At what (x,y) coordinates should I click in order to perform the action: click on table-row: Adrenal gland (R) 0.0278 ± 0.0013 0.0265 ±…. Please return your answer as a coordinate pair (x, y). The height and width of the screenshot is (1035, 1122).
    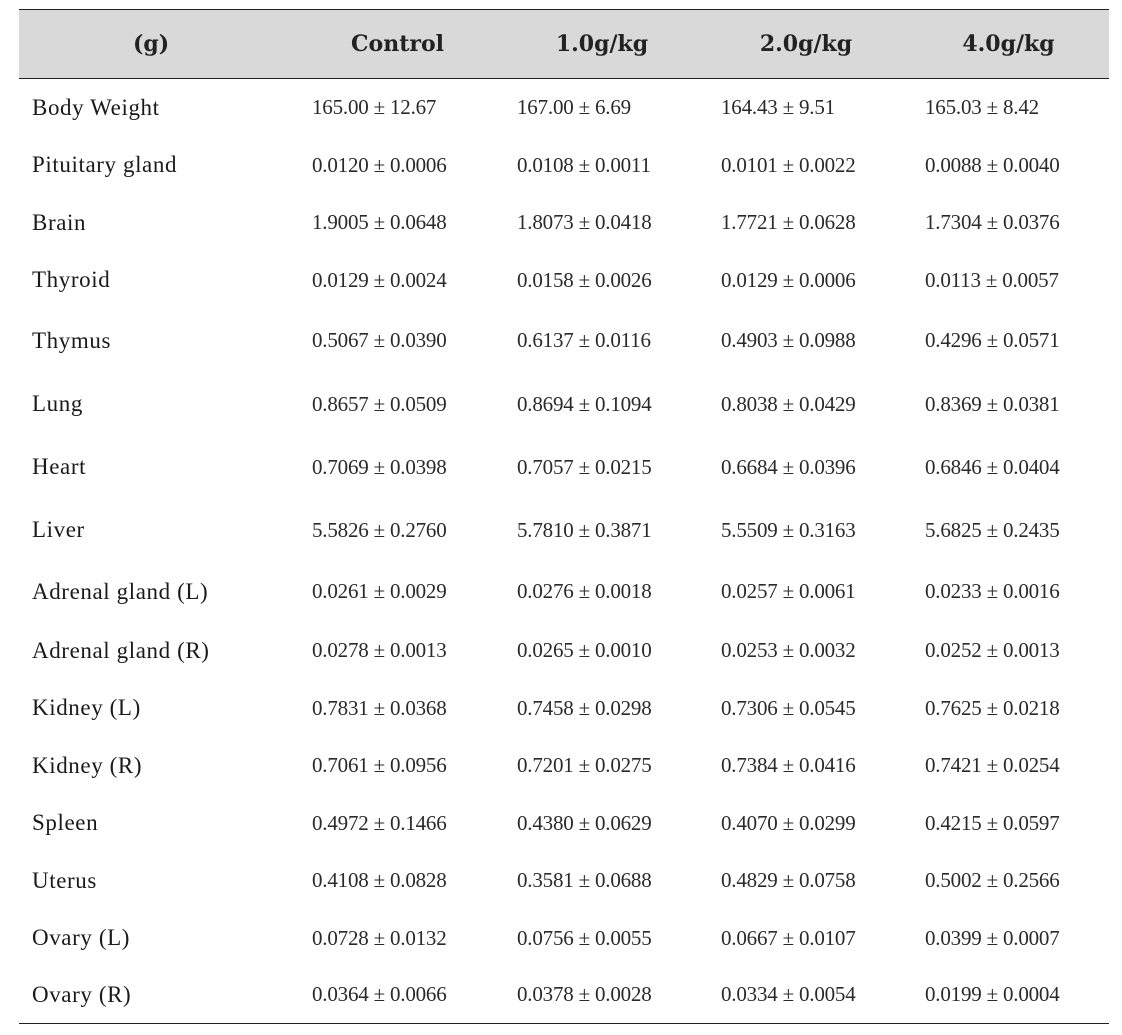
    Looking at the image, I should click on (564, 651).